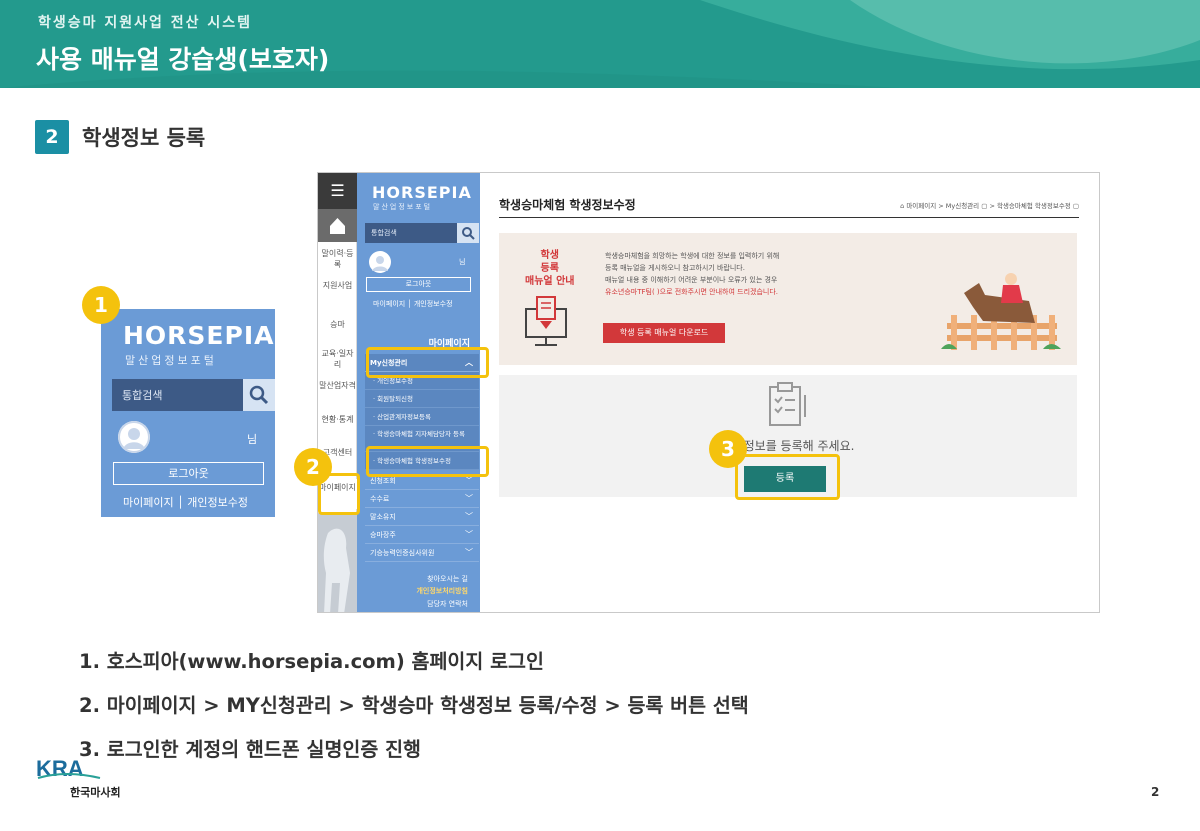  What do you see at coordinates (1155, 792) in the screenshot?
I see `page-number: 2` at bounding box center [1155, 792].